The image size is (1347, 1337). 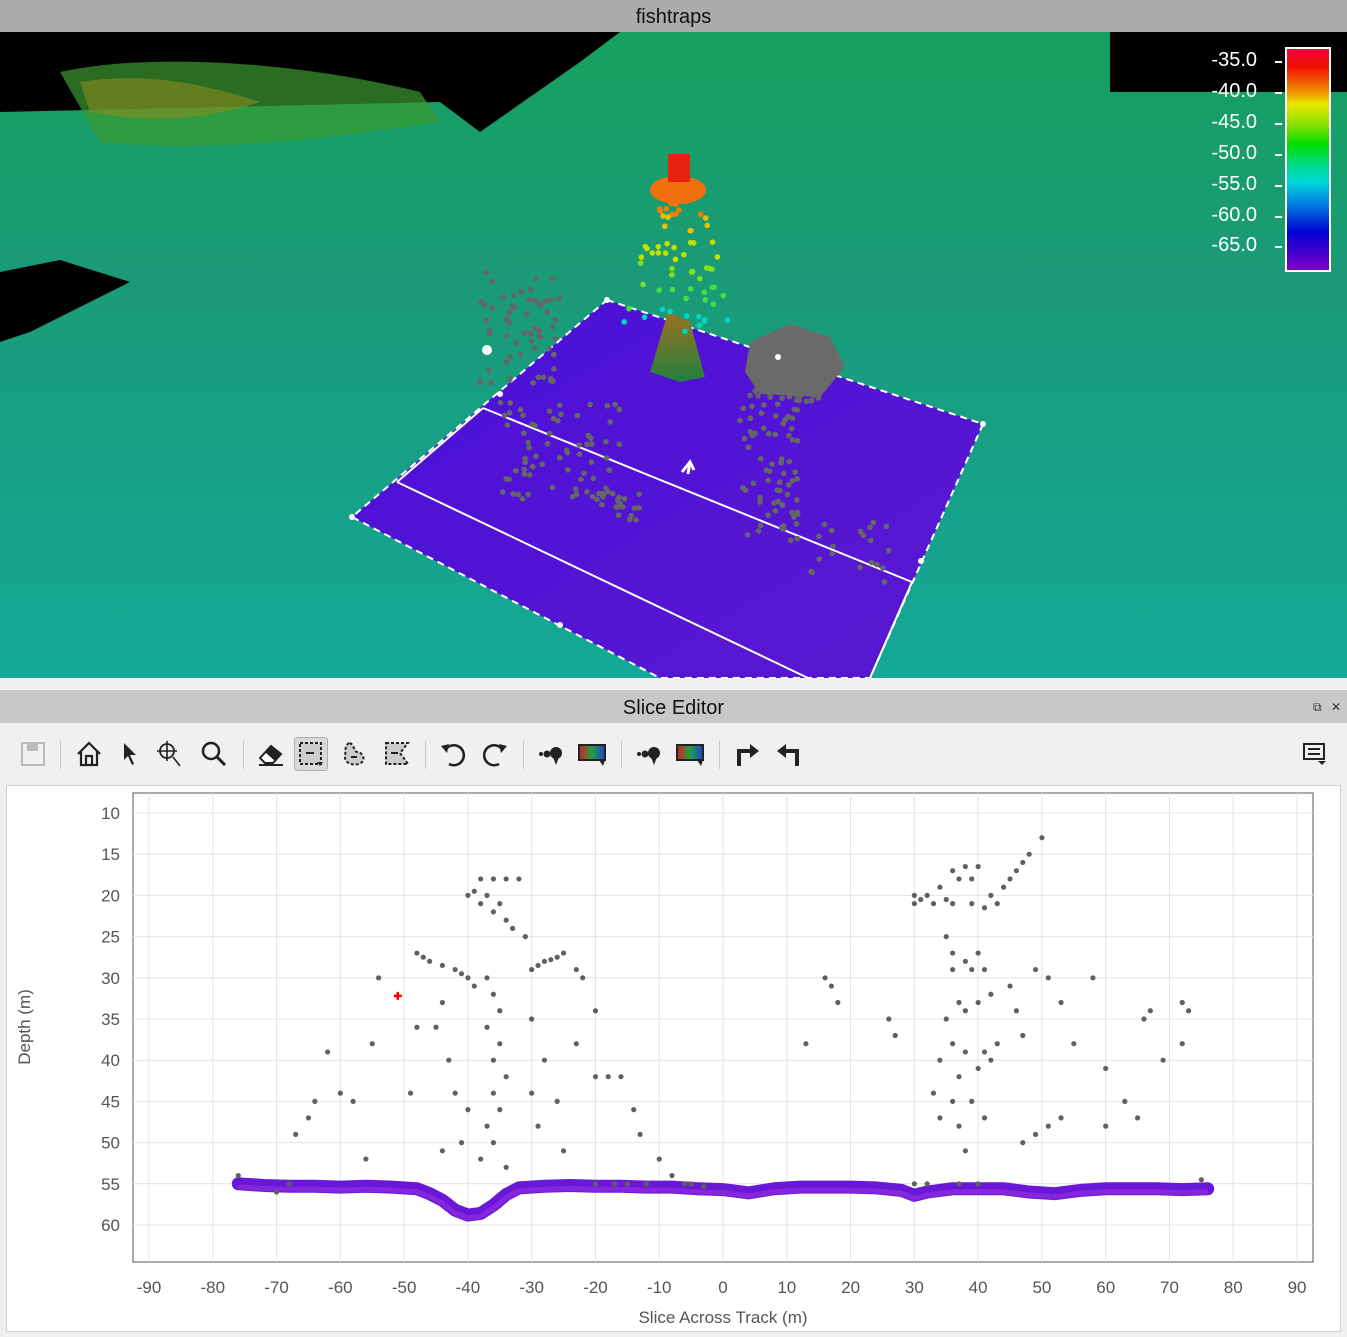 What do you see at coordinates (33, 754) in the screenshot?
I see `save-button` at bounding box center [33, 754].